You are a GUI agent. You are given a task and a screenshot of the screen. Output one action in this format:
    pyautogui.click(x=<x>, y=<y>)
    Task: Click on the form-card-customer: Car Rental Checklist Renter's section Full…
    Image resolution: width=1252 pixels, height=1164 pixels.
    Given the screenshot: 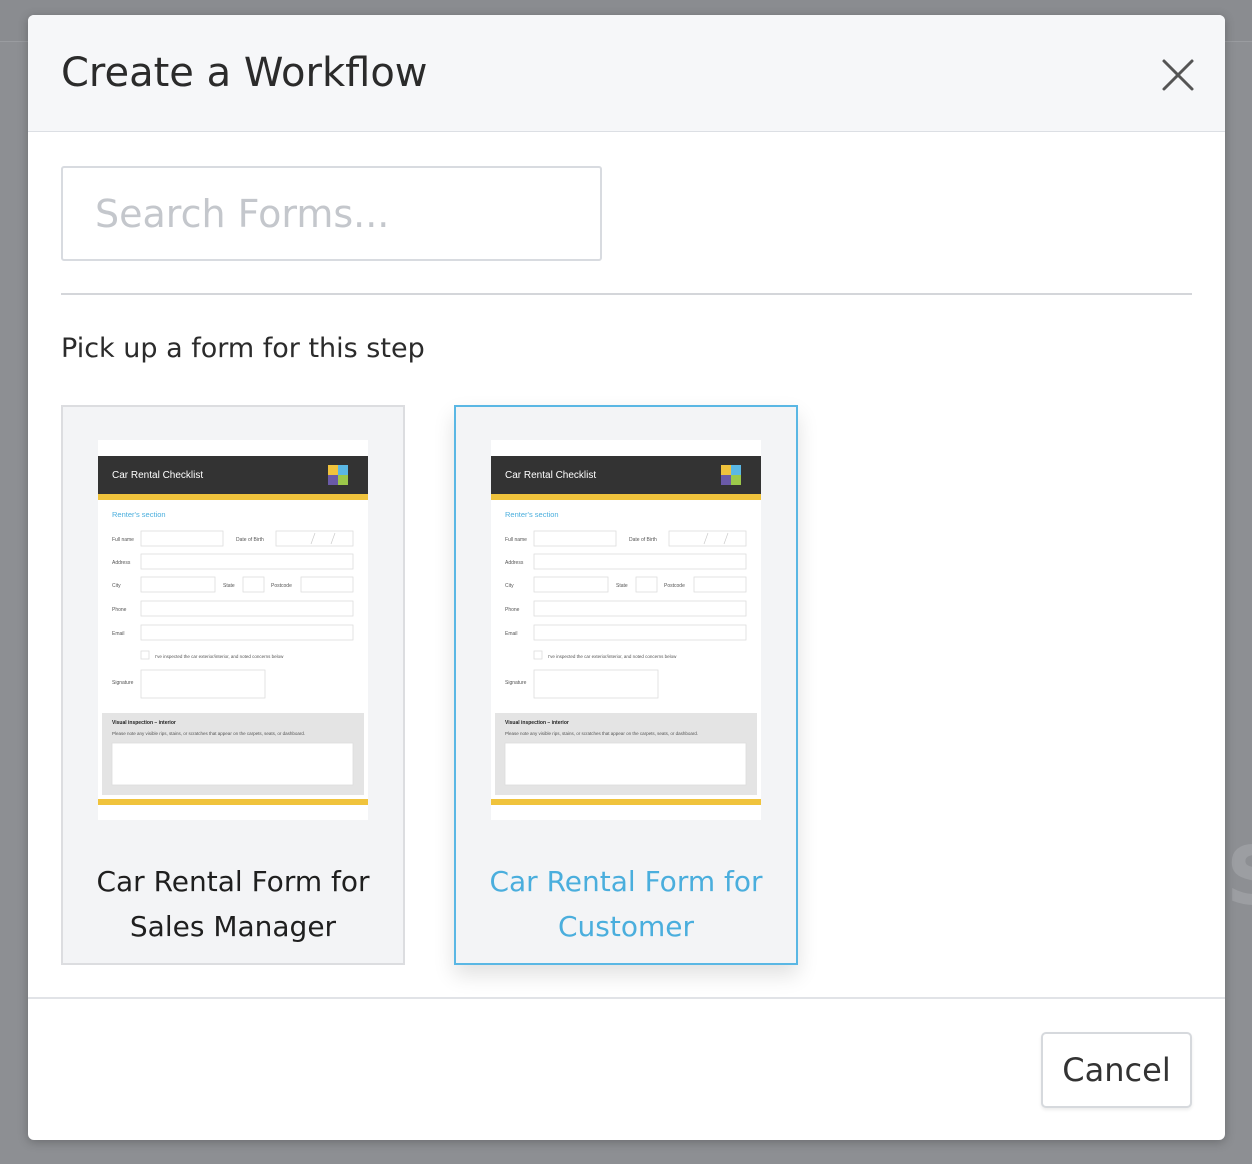 What is the action you would take?
    pyautogui.click(x=626, y=685)
    